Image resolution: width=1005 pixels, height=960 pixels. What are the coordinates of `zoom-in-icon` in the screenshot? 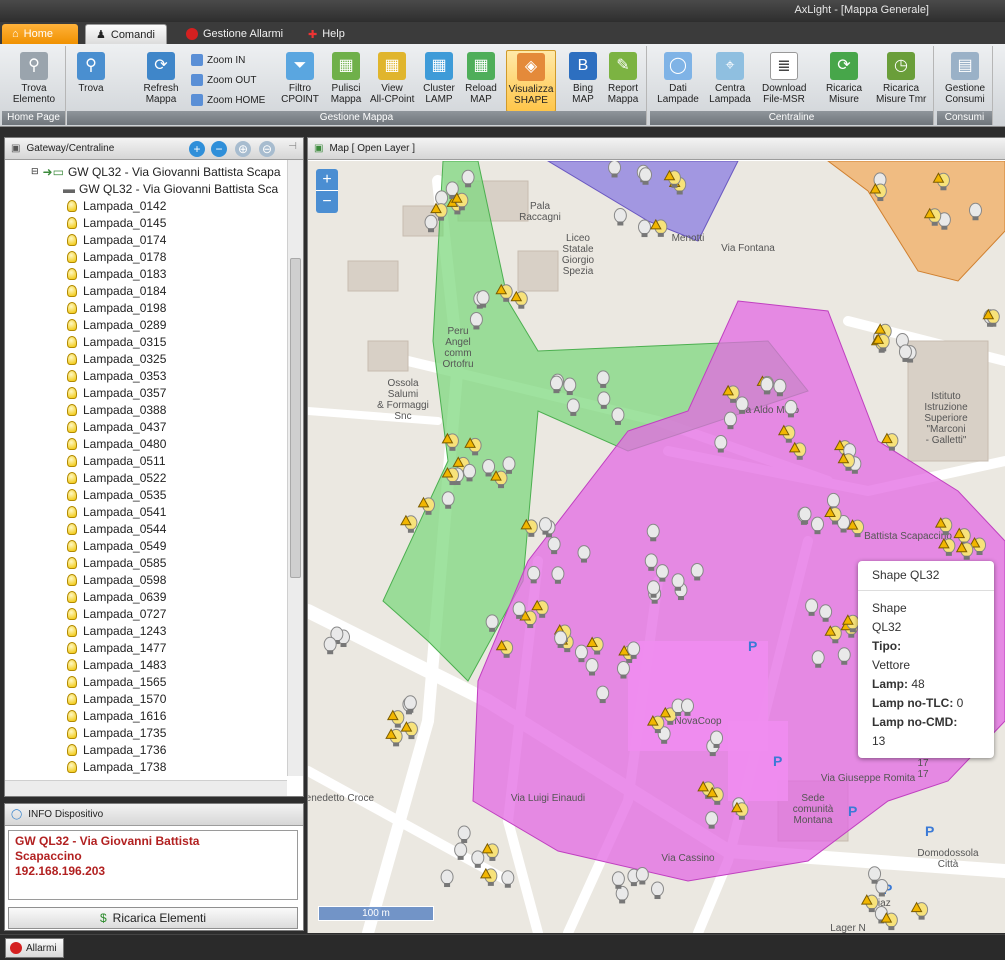 It's located at (197, 60).